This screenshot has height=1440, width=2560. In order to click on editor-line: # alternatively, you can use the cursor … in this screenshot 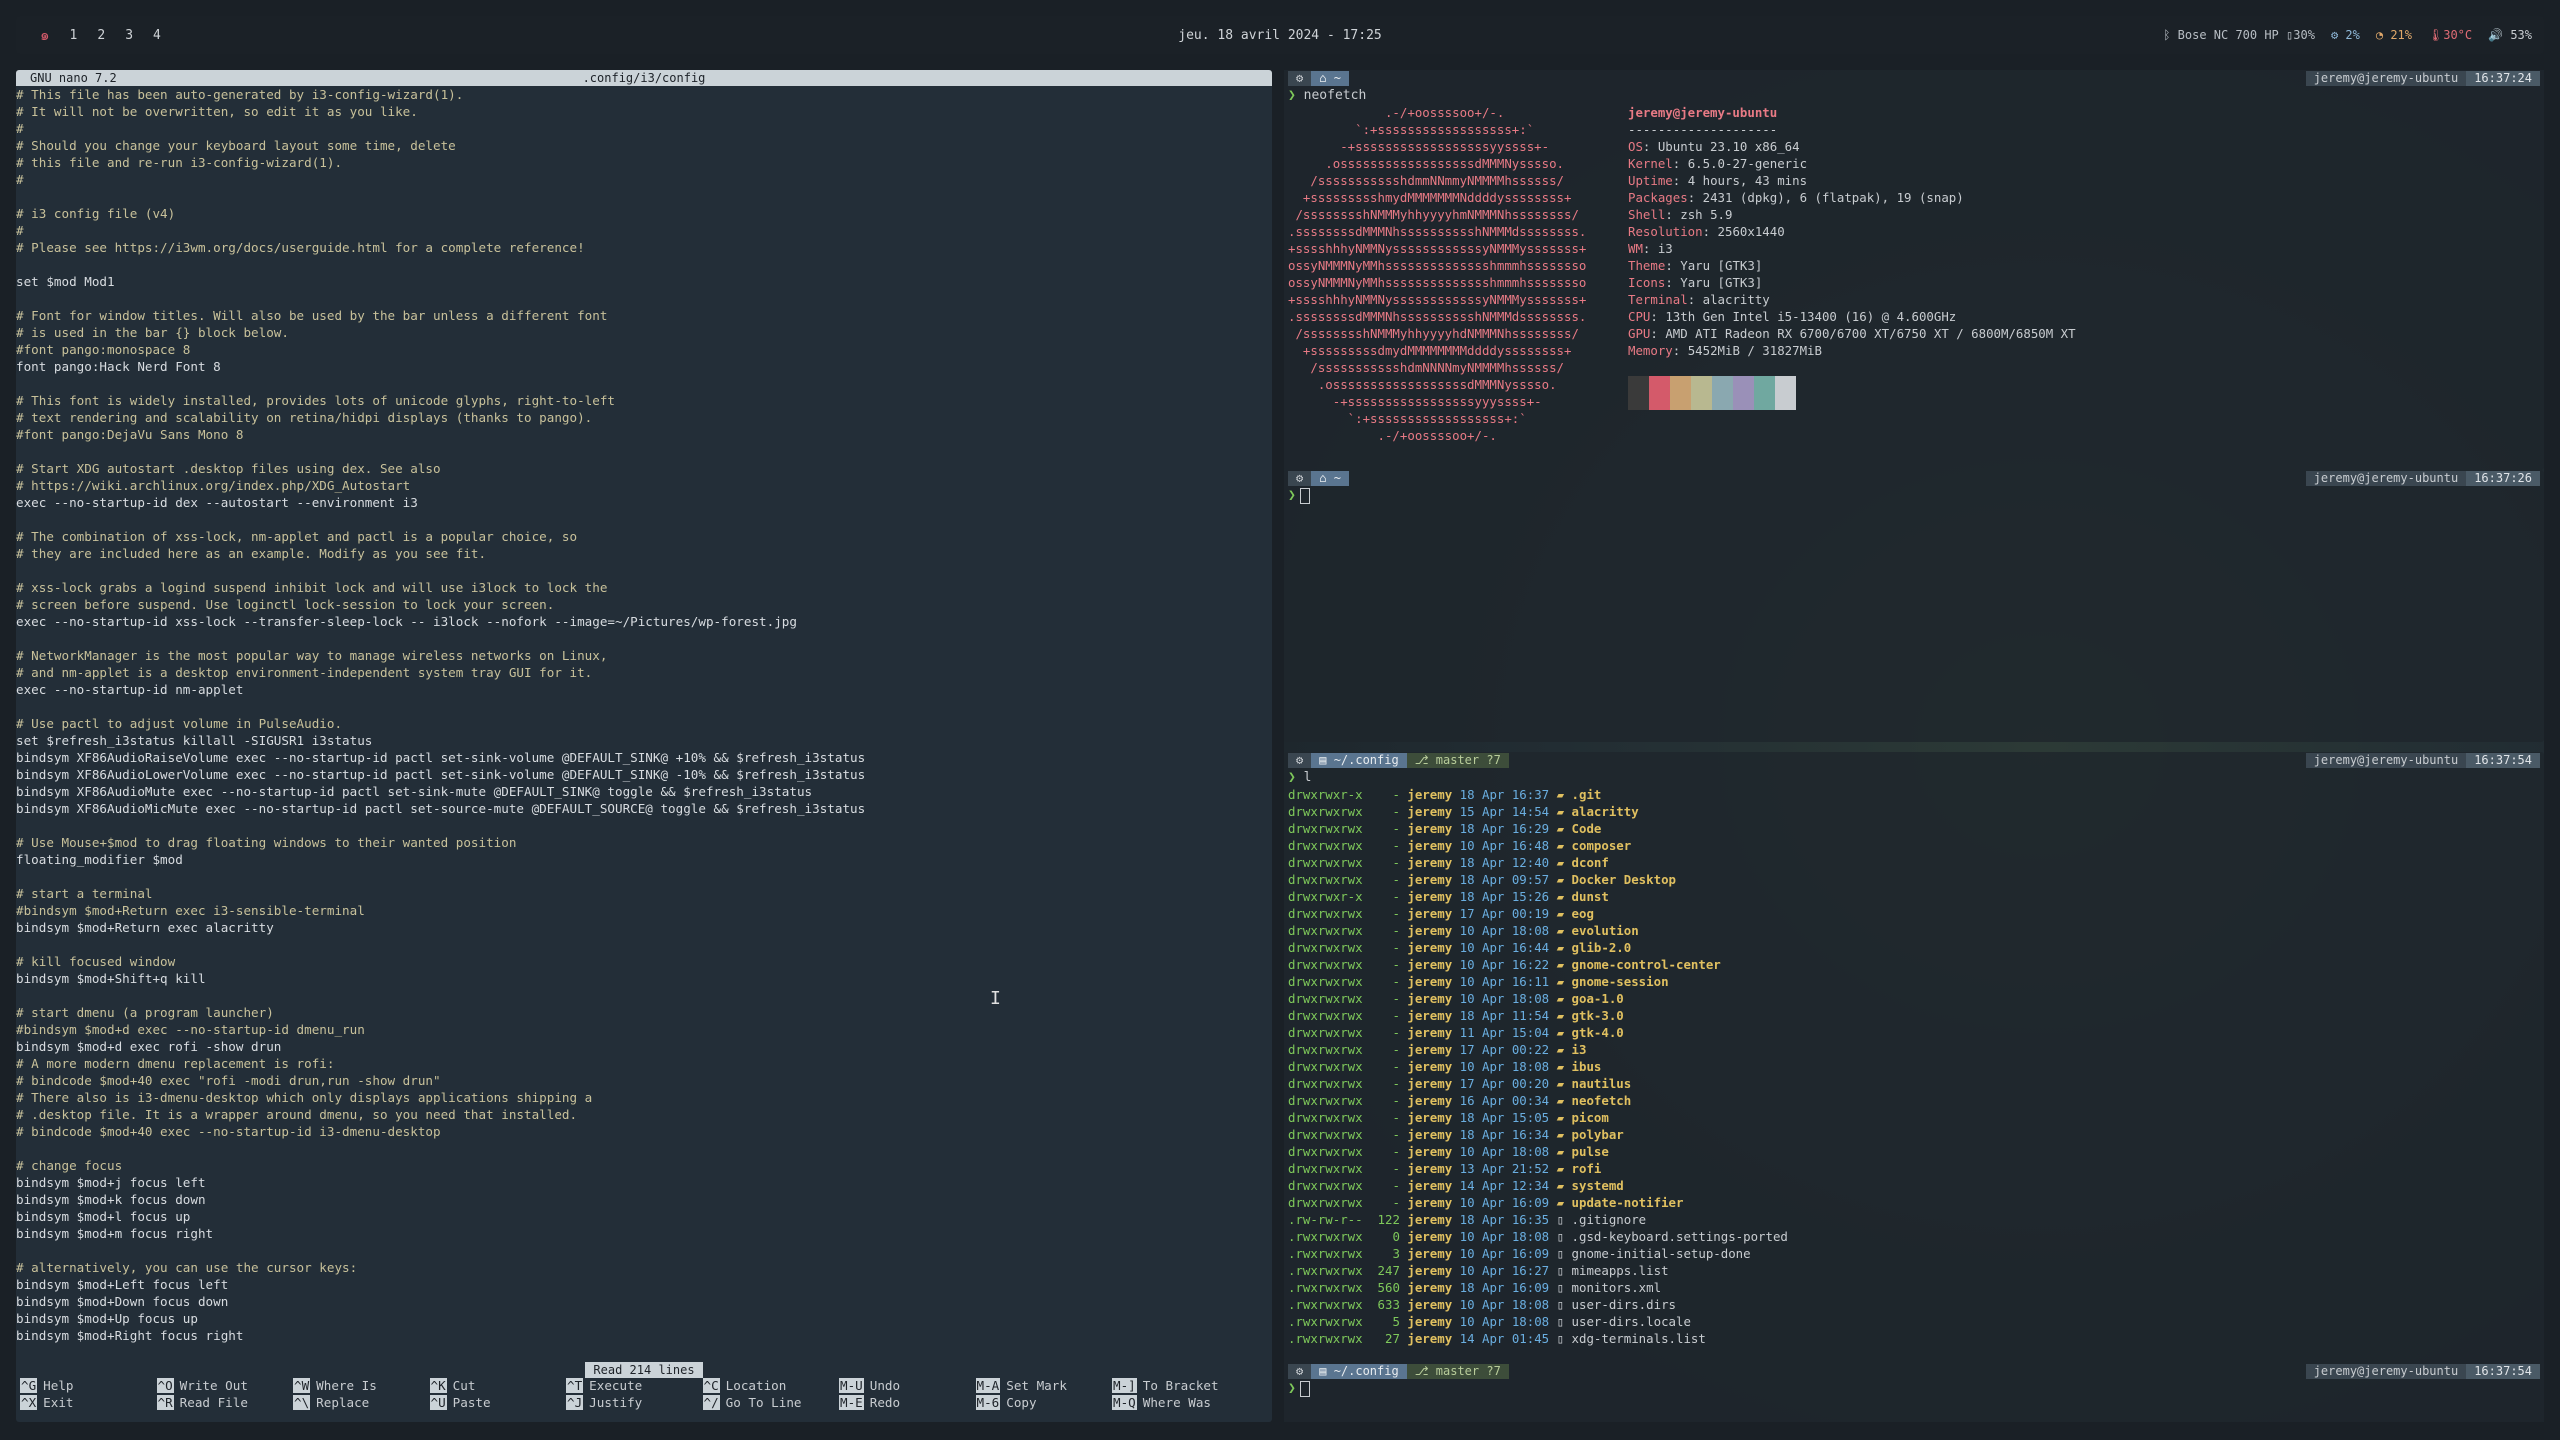, I will do `click(644, 1267)`.